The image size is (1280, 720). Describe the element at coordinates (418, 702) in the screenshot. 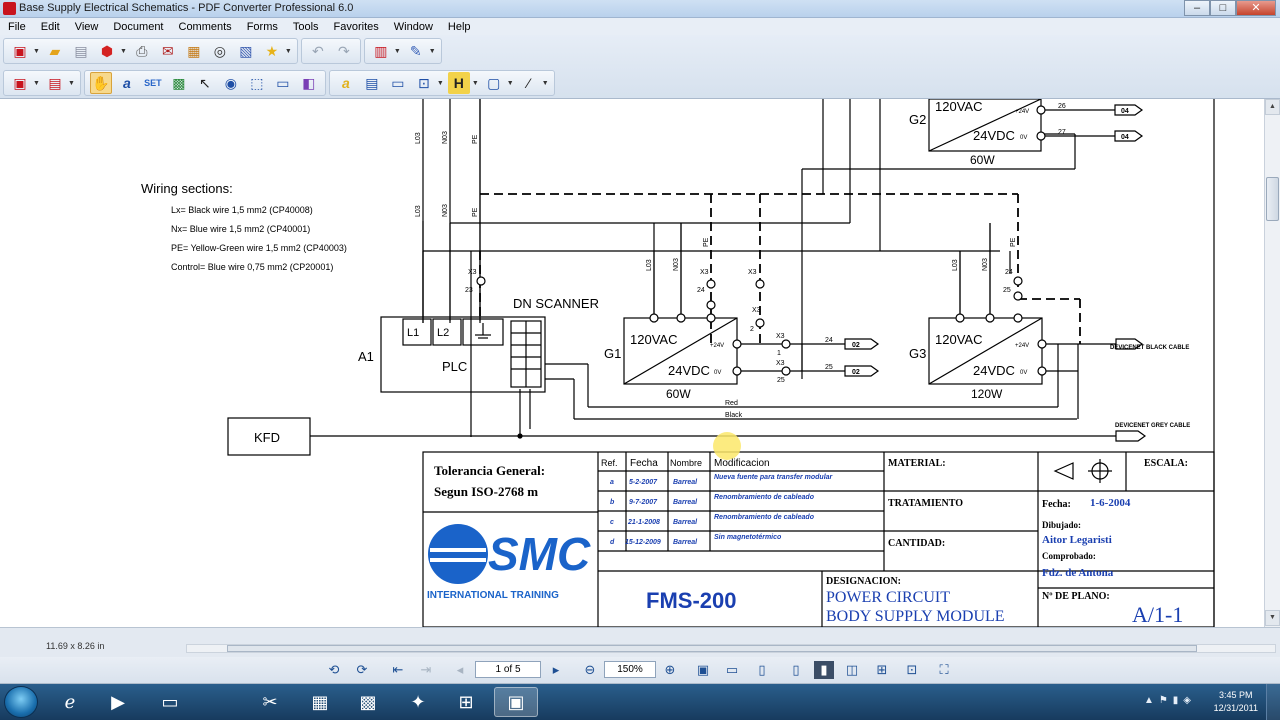

I see `app-icon-3: ✦` at that location.